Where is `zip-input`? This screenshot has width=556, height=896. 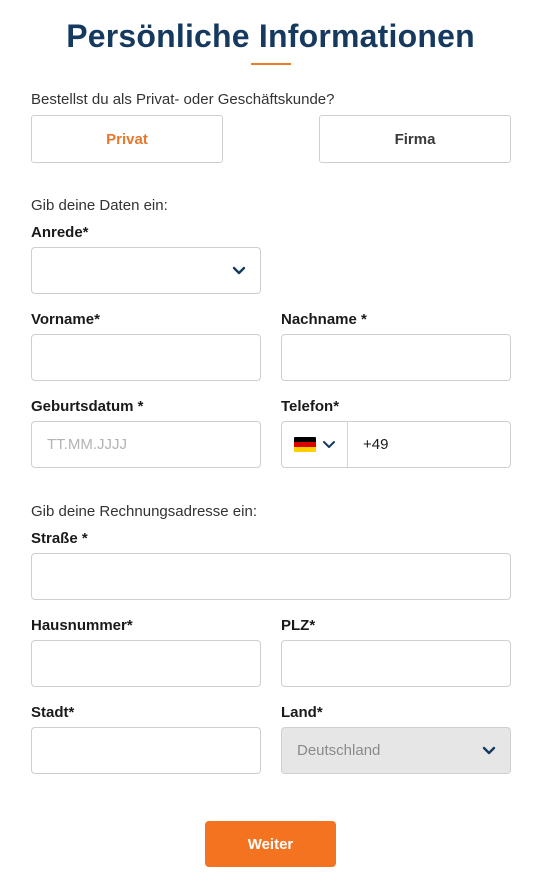
zip-input is located at coordinates (396, 663).